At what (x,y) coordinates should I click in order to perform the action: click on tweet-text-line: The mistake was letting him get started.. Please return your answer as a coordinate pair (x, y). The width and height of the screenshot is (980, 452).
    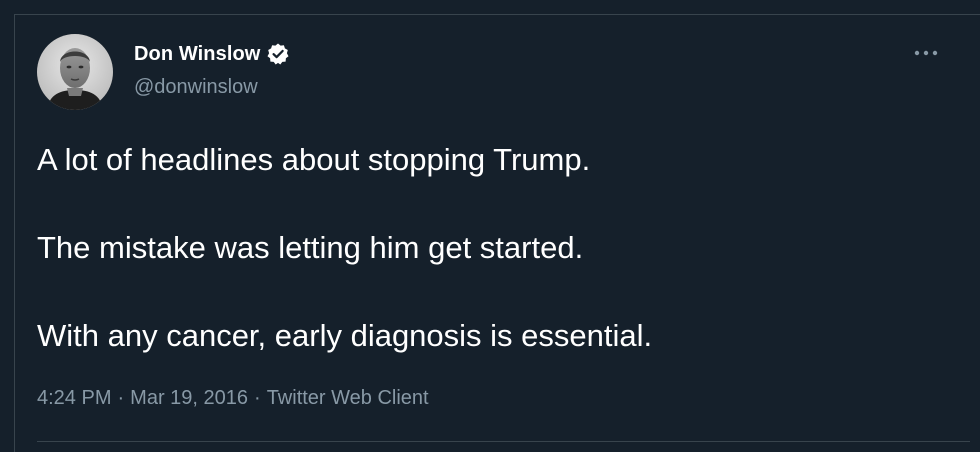
    Looking at the image, I should click on (310, 247).